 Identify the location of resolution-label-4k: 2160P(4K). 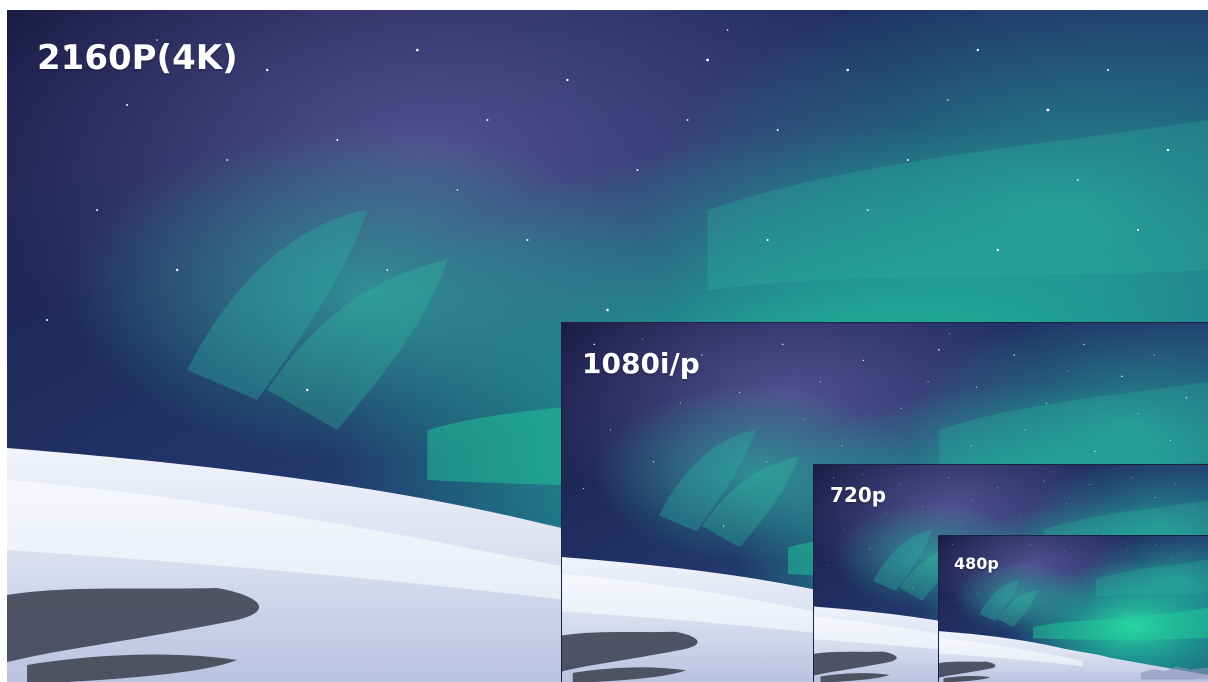
(137, 58).